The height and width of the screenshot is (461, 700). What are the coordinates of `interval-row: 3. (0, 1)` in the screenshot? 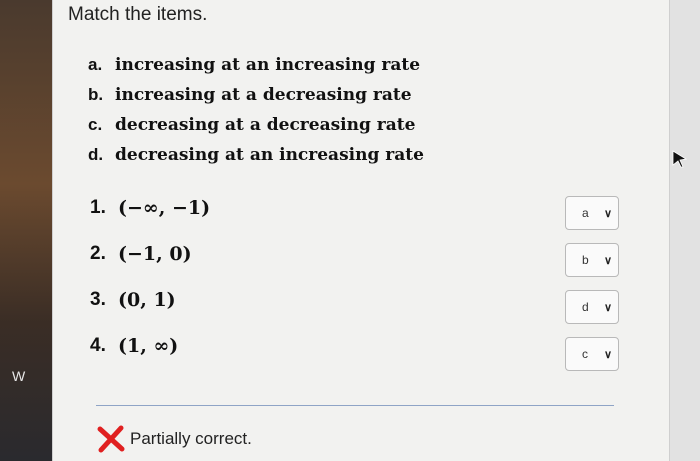 It's located at (150, 300).